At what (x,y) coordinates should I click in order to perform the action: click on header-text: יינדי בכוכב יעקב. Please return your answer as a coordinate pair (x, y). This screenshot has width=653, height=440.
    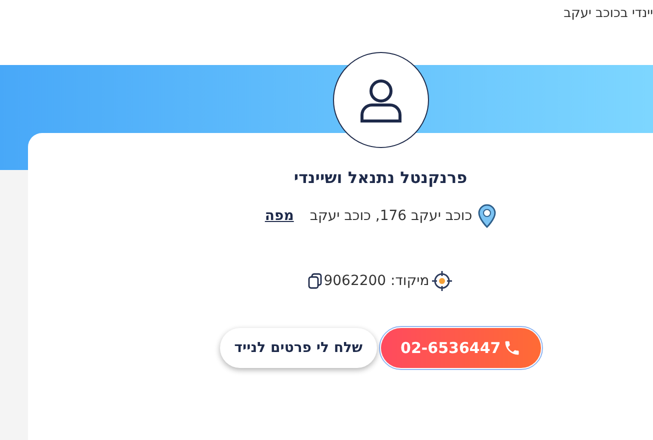
    Looking at the image, I should click on (608, 13).